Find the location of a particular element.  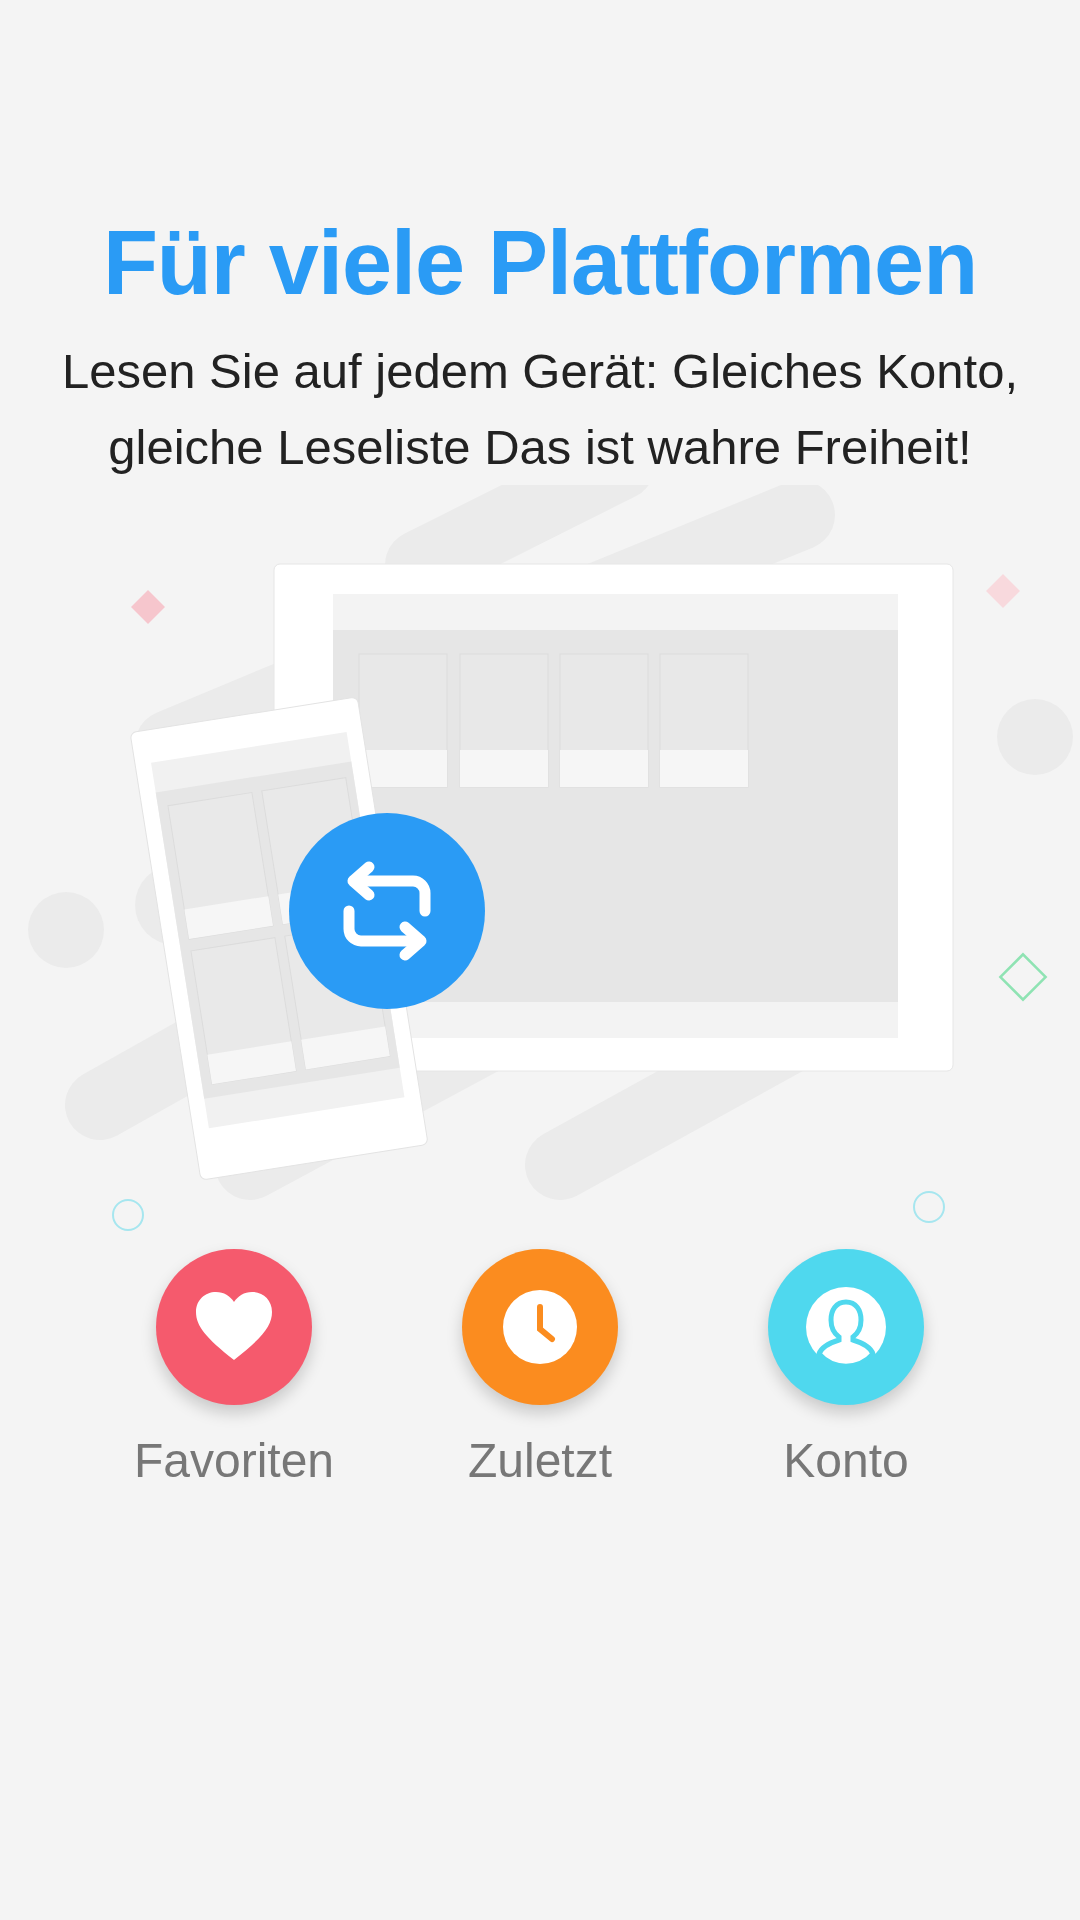

heart-icon is located at coordinates (234, 1327).